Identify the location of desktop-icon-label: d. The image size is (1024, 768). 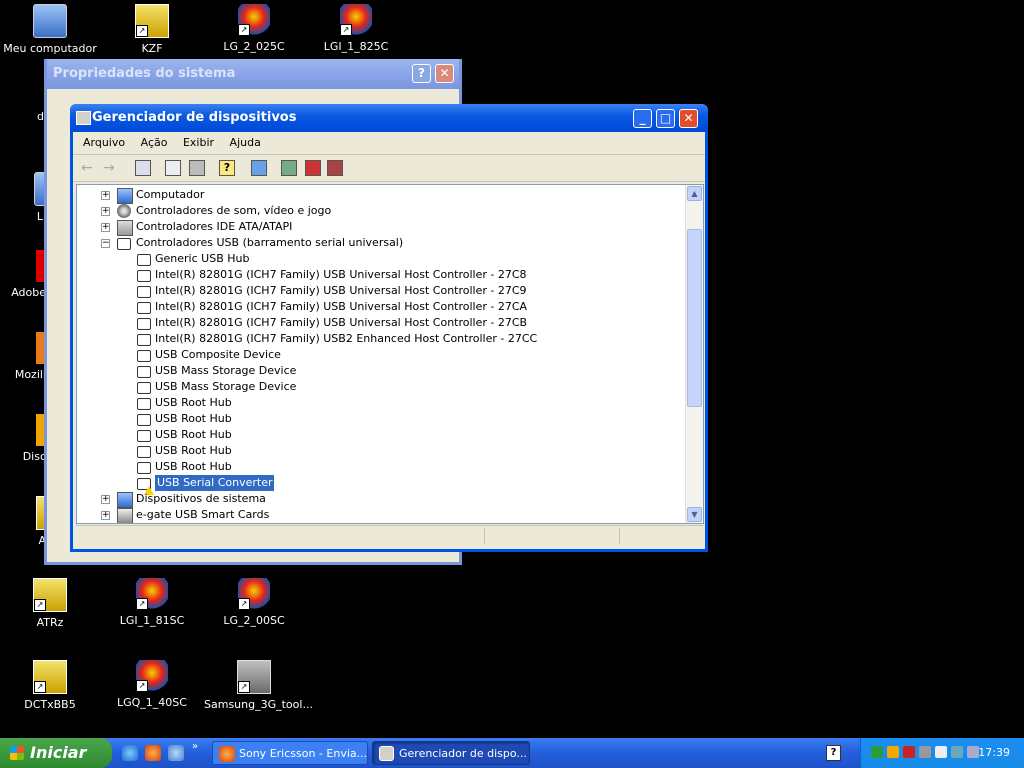
(40, 116).